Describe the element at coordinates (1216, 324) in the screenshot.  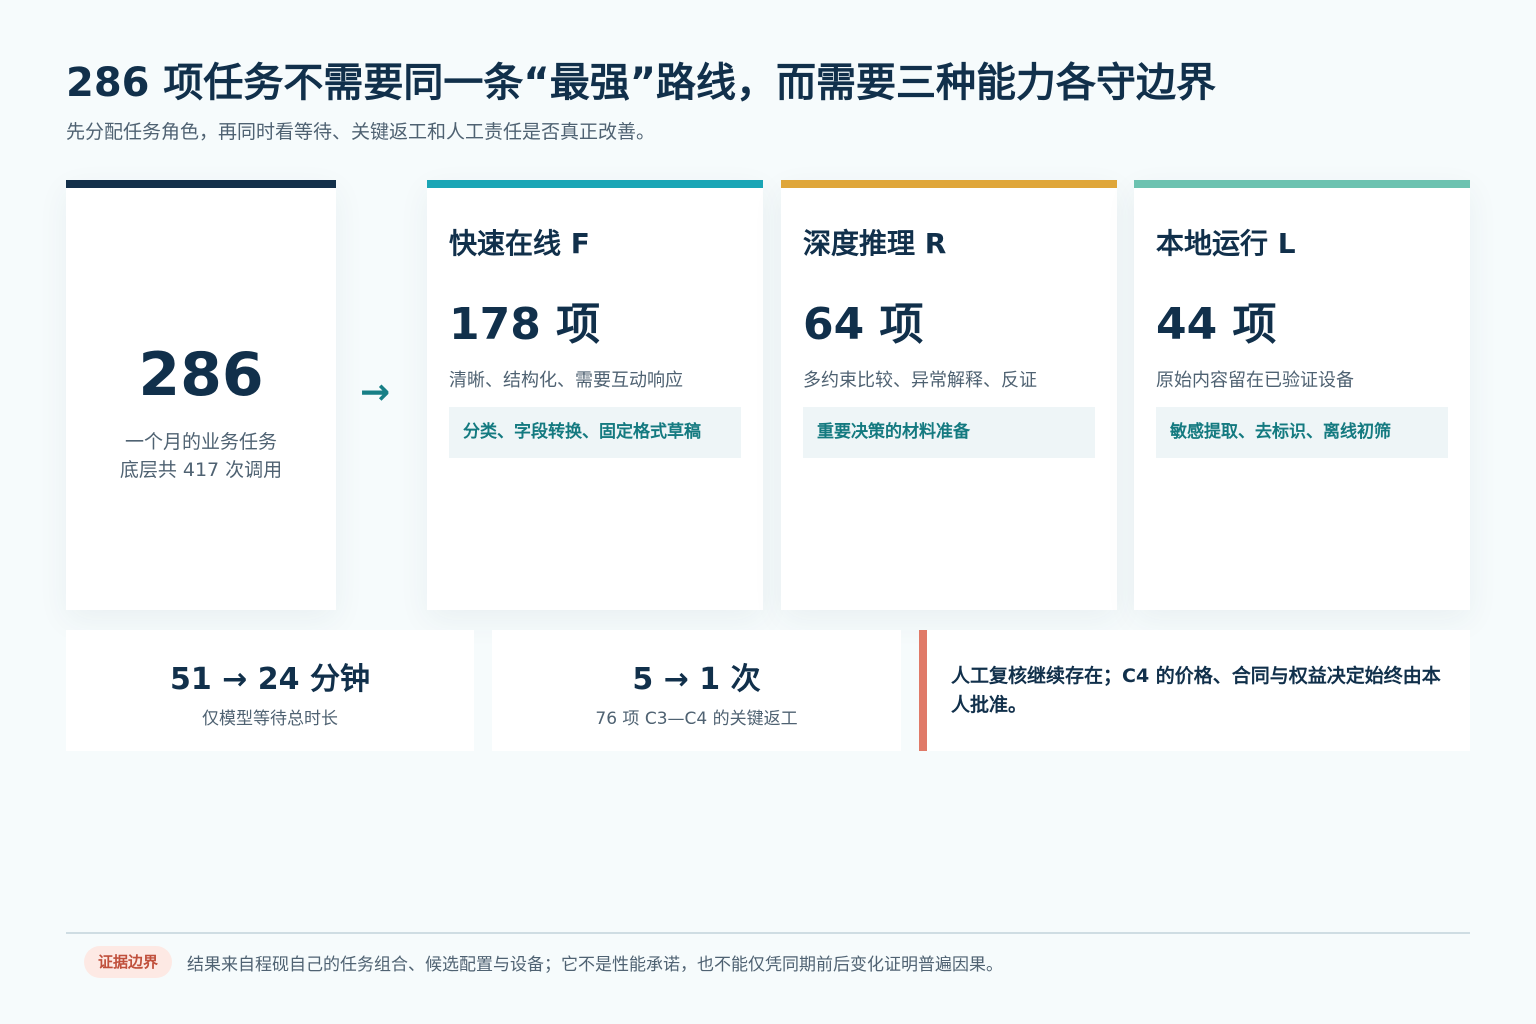
I see `role-count: 44 项` at that location.